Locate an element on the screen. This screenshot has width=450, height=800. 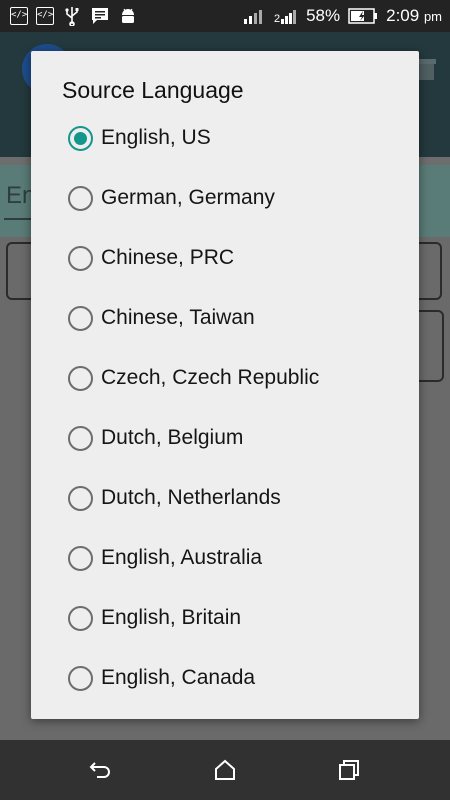
signal-icon is located at coordinates (253, 17).